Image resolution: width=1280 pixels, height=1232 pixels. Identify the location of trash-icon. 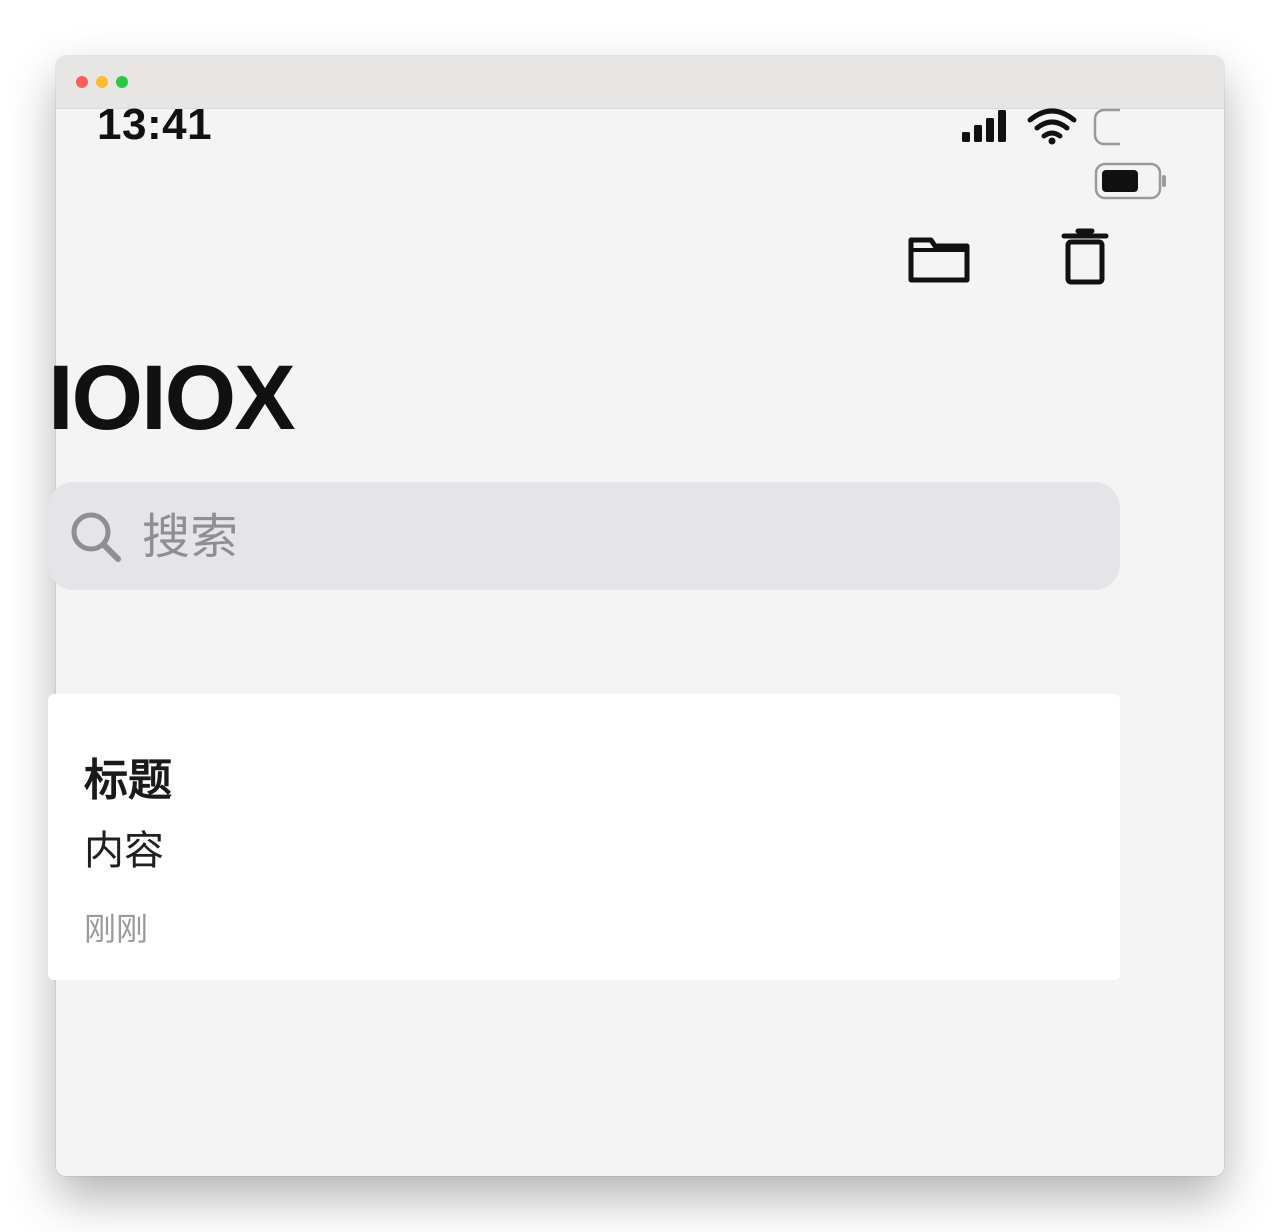
(1085, 256).